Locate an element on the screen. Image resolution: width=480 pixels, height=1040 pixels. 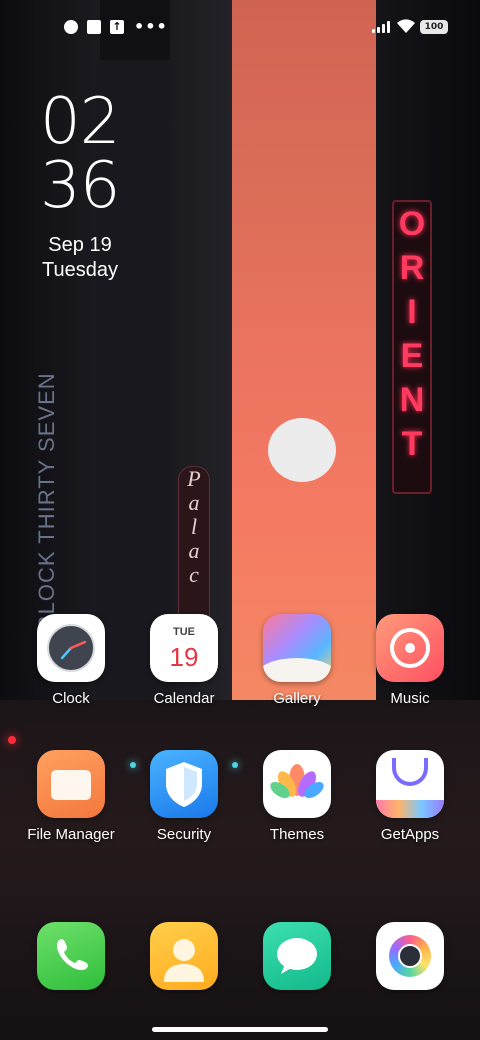
app-contacts is located at coordinates (184, 956).